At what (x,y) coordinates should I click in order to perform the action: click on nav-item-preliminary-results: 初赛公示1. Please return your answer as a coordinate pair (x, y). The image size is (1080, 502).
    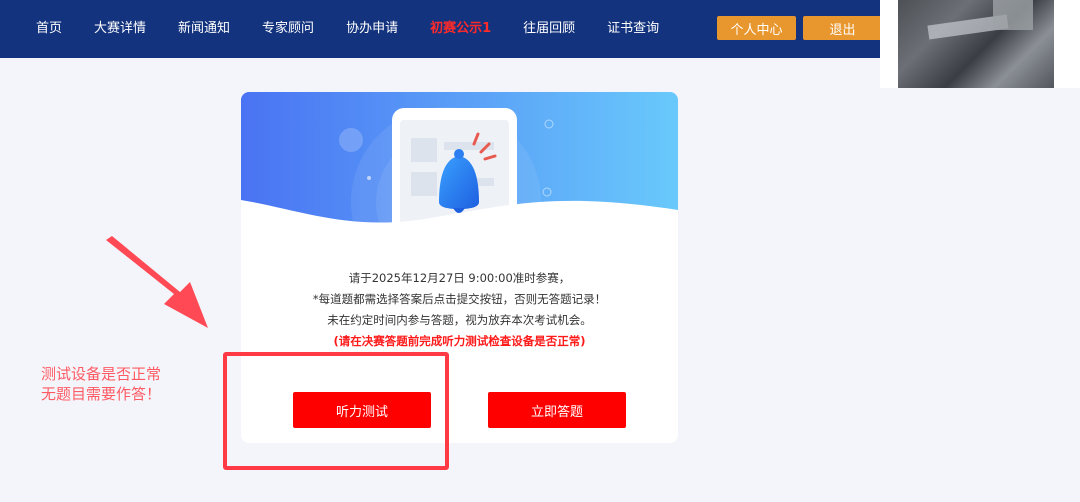
    Looking at the image, I should click on (460, 29).